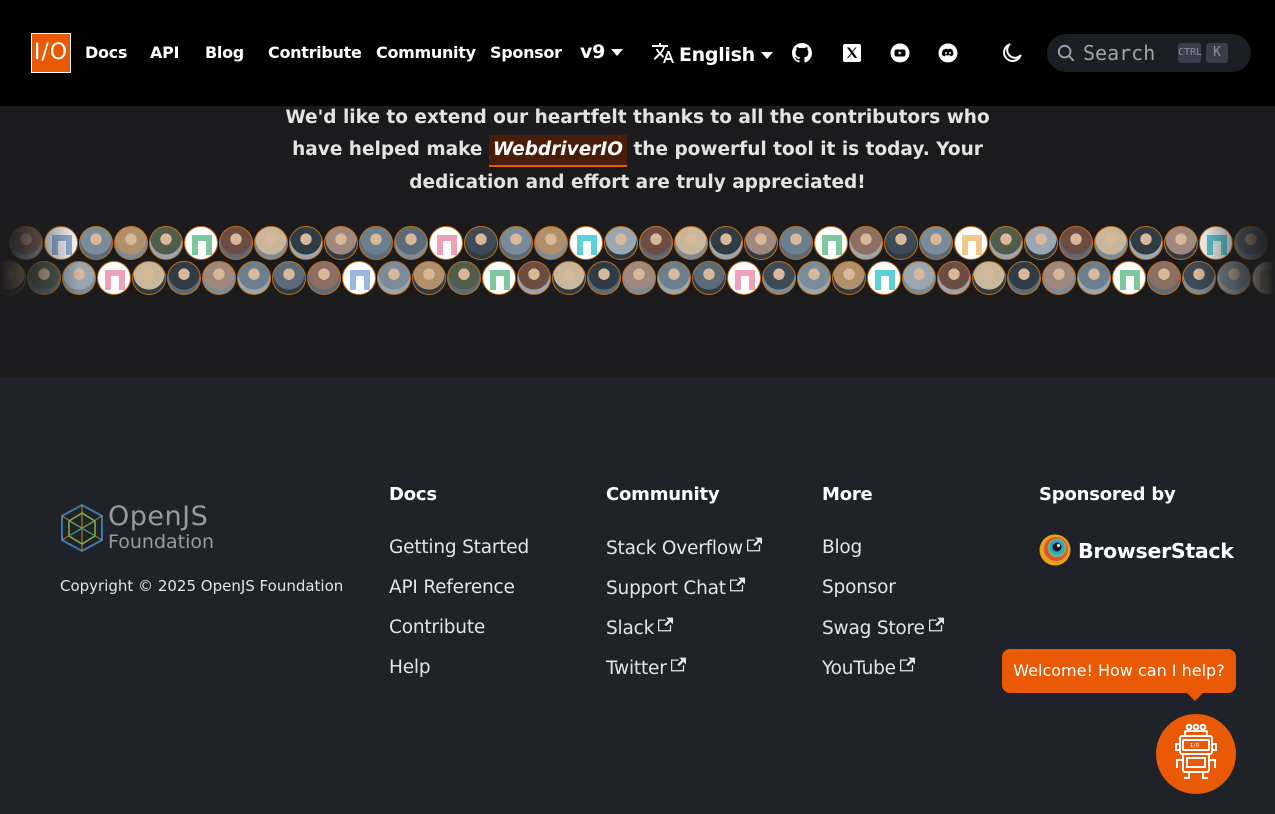 This screenshot has height=814, width=1275. Describe the element at coordinates (1149, 53) in the screenshot. I see `search-box: Search CTRL K` at that location.